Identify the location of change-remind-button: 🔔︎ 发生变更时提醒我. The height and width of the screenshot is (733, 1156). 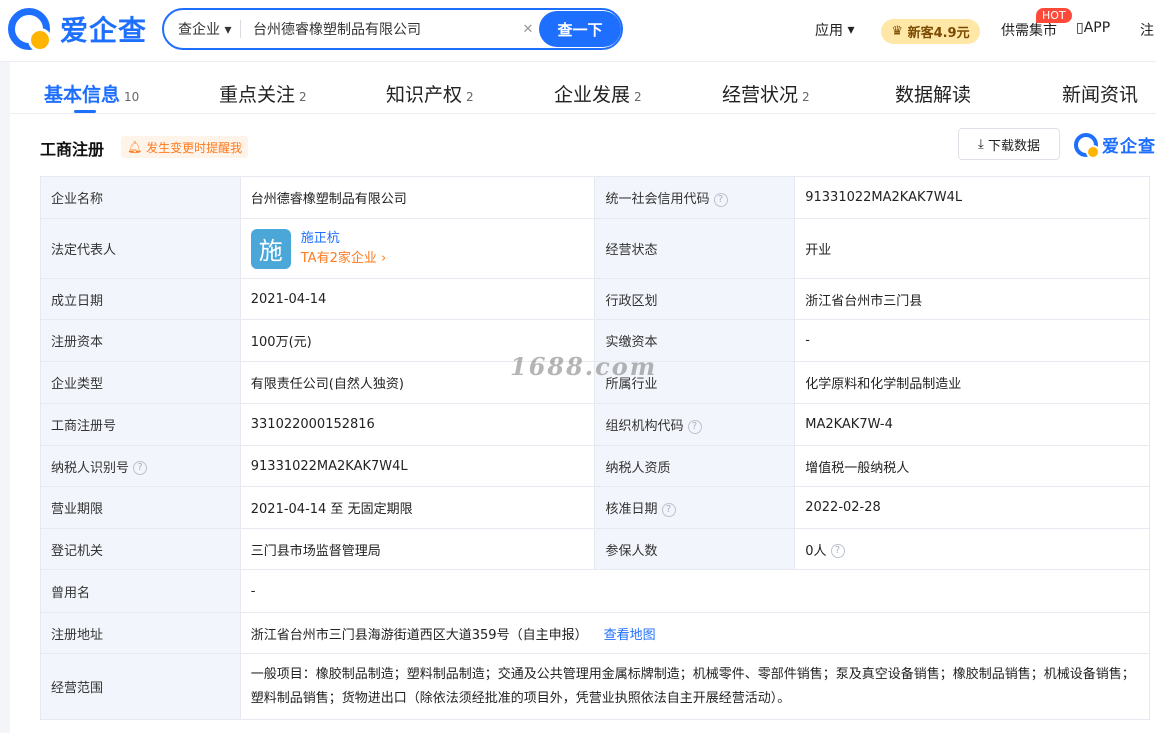
(184, 147).